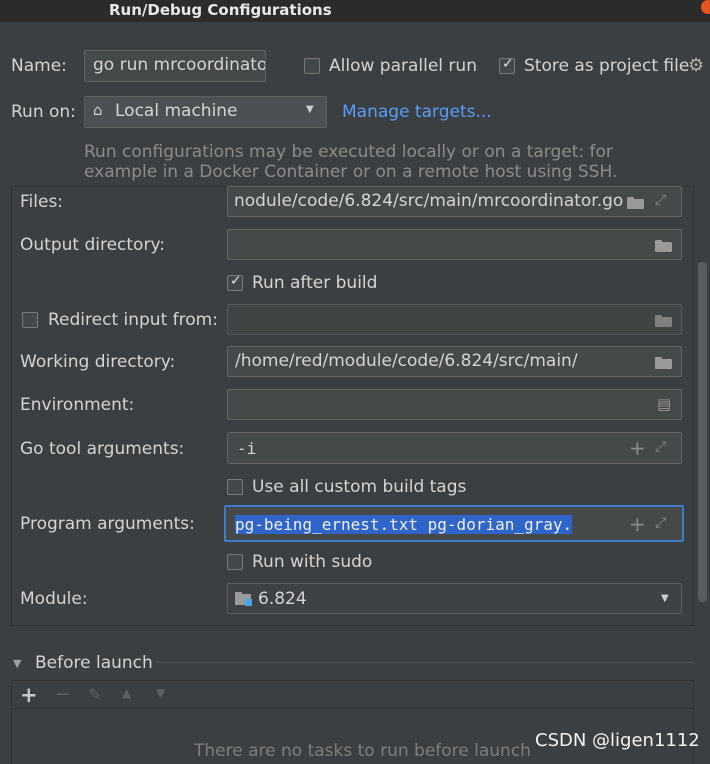 The image size is (710, 764). What do you see at coordinates (454, 448) in the screenshot?
I see `go-tool-args-input: -i + ⤢` at bounding box center [454, 448].